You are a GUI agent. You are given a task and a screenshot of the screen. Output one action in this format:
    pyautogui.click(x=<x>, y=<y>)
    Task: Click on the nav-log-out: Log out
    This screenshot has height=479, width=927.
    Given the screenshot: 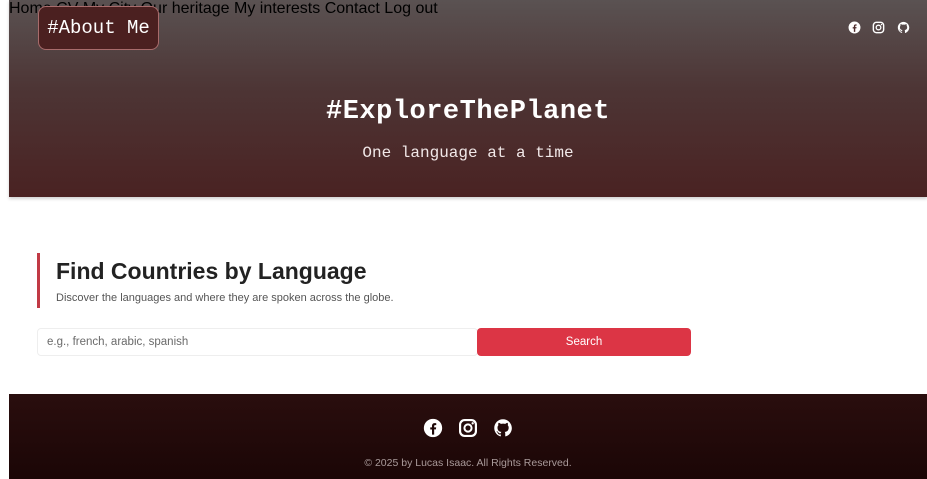 What is the action you would take?
    pyautogui.click(x=410, y=8)
    